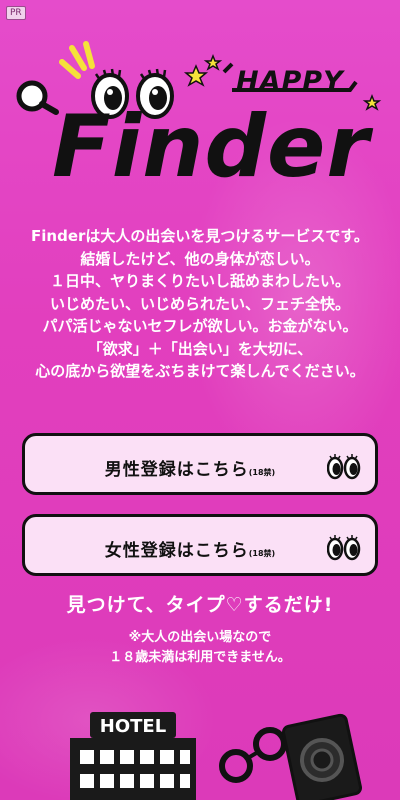  Describe the element at coordinates (176, 551) in the screenshot. I see `female-register-text: 女性登録はこちら` at that location.